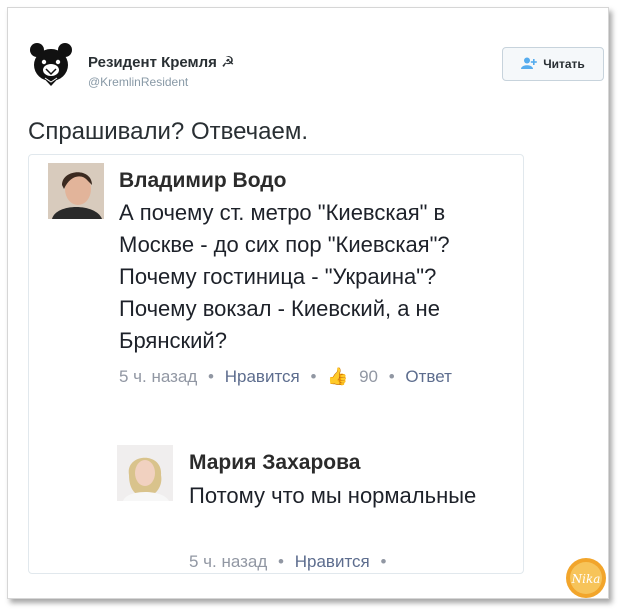  Describe the element at coordinates (529, 64) in the screenshot. I see `add-user-icon` at that location.